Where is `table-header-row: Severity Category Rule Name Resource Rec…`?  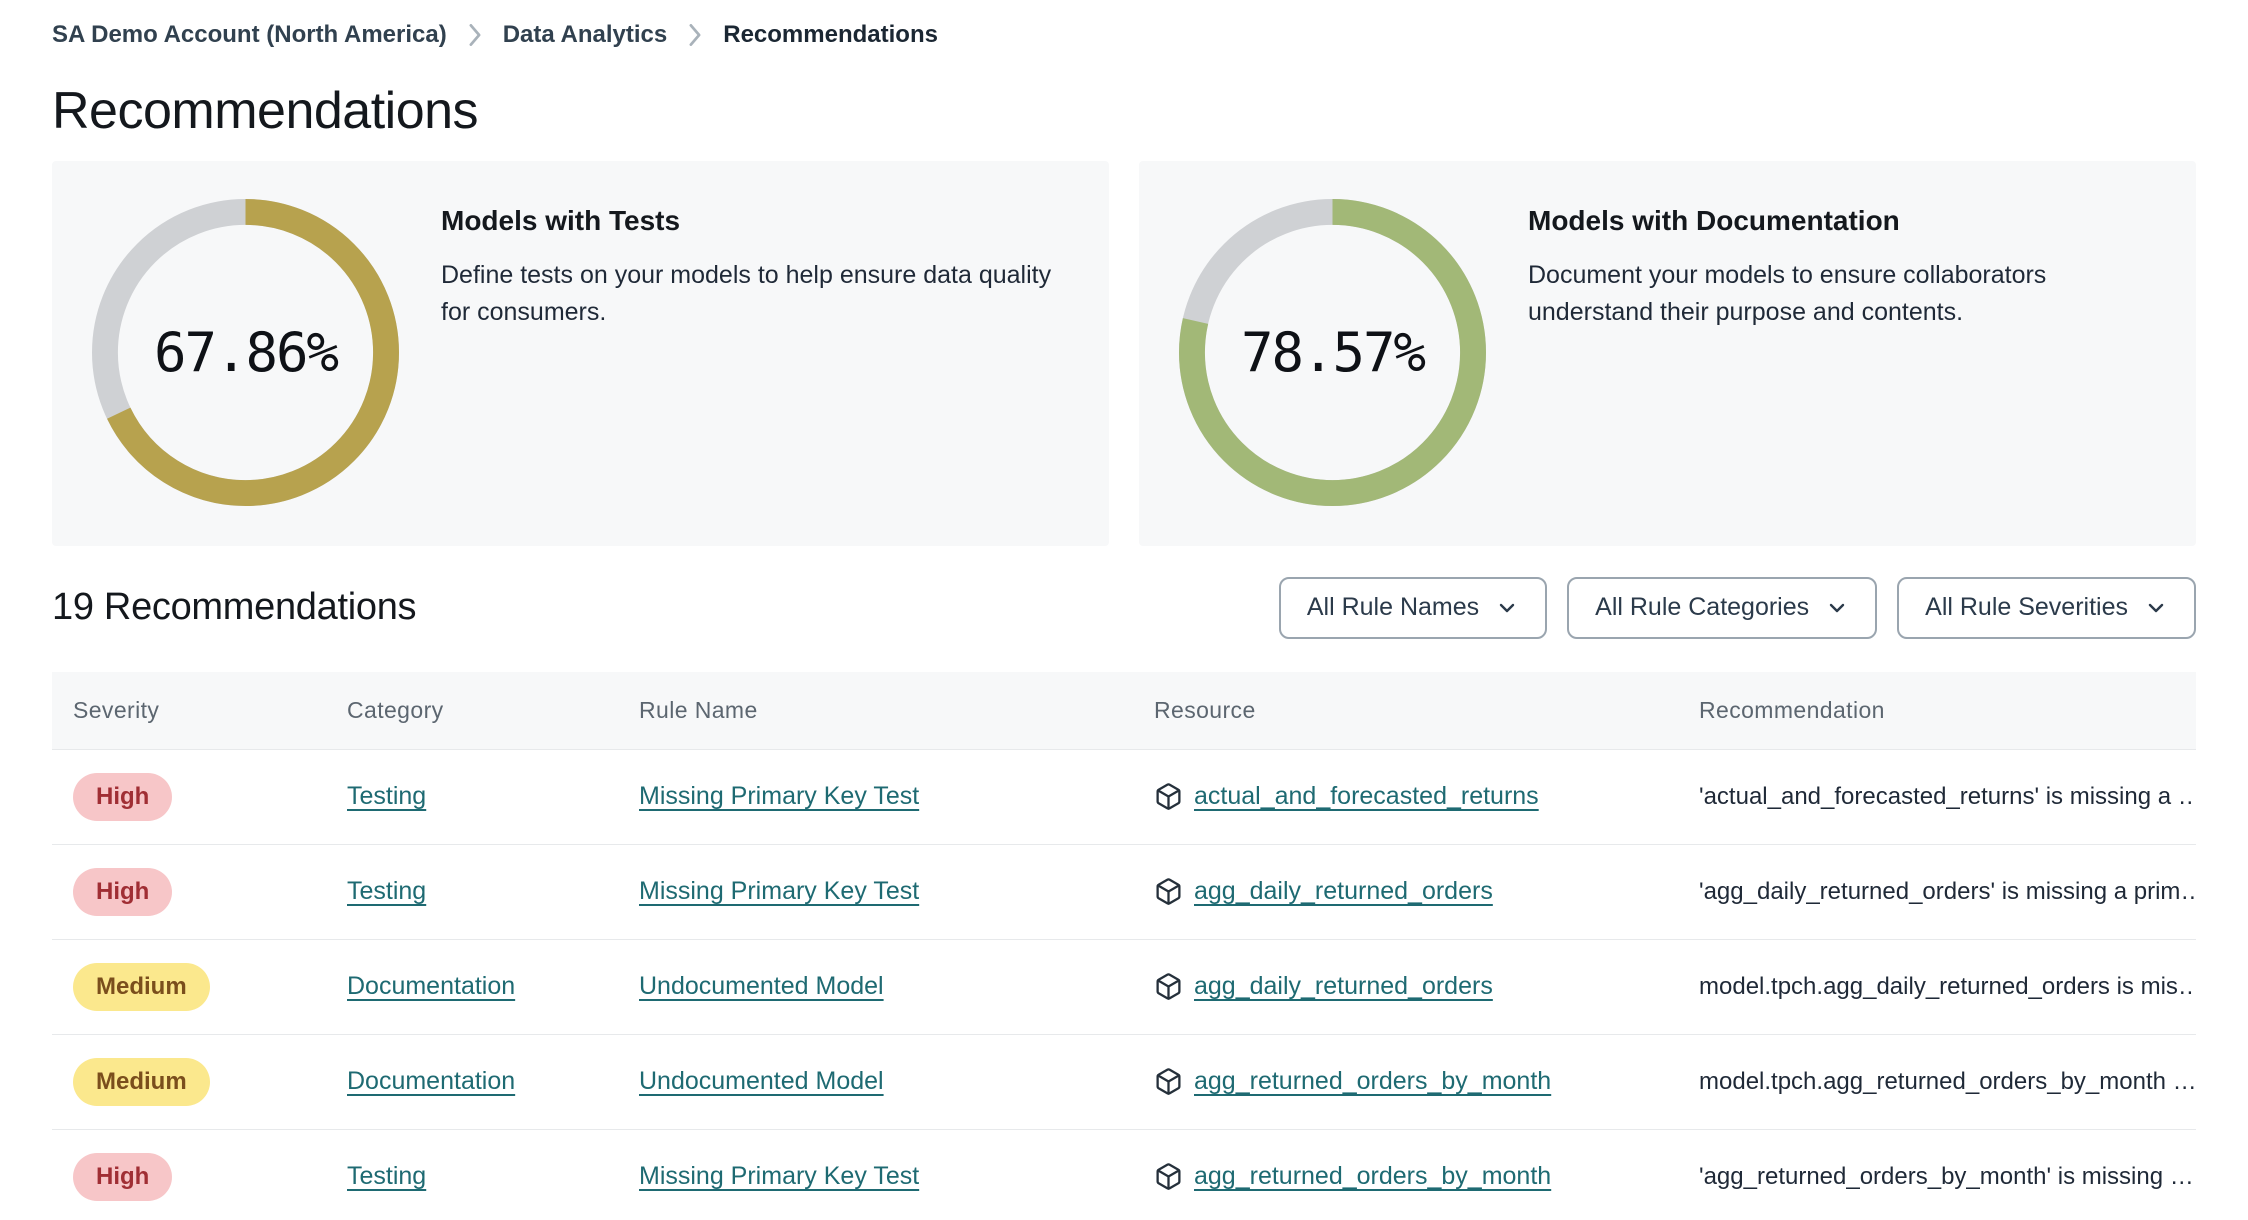 table-header-row: Severity Category Rule Name Resource Rec… is located at coordinates (1124, 710).